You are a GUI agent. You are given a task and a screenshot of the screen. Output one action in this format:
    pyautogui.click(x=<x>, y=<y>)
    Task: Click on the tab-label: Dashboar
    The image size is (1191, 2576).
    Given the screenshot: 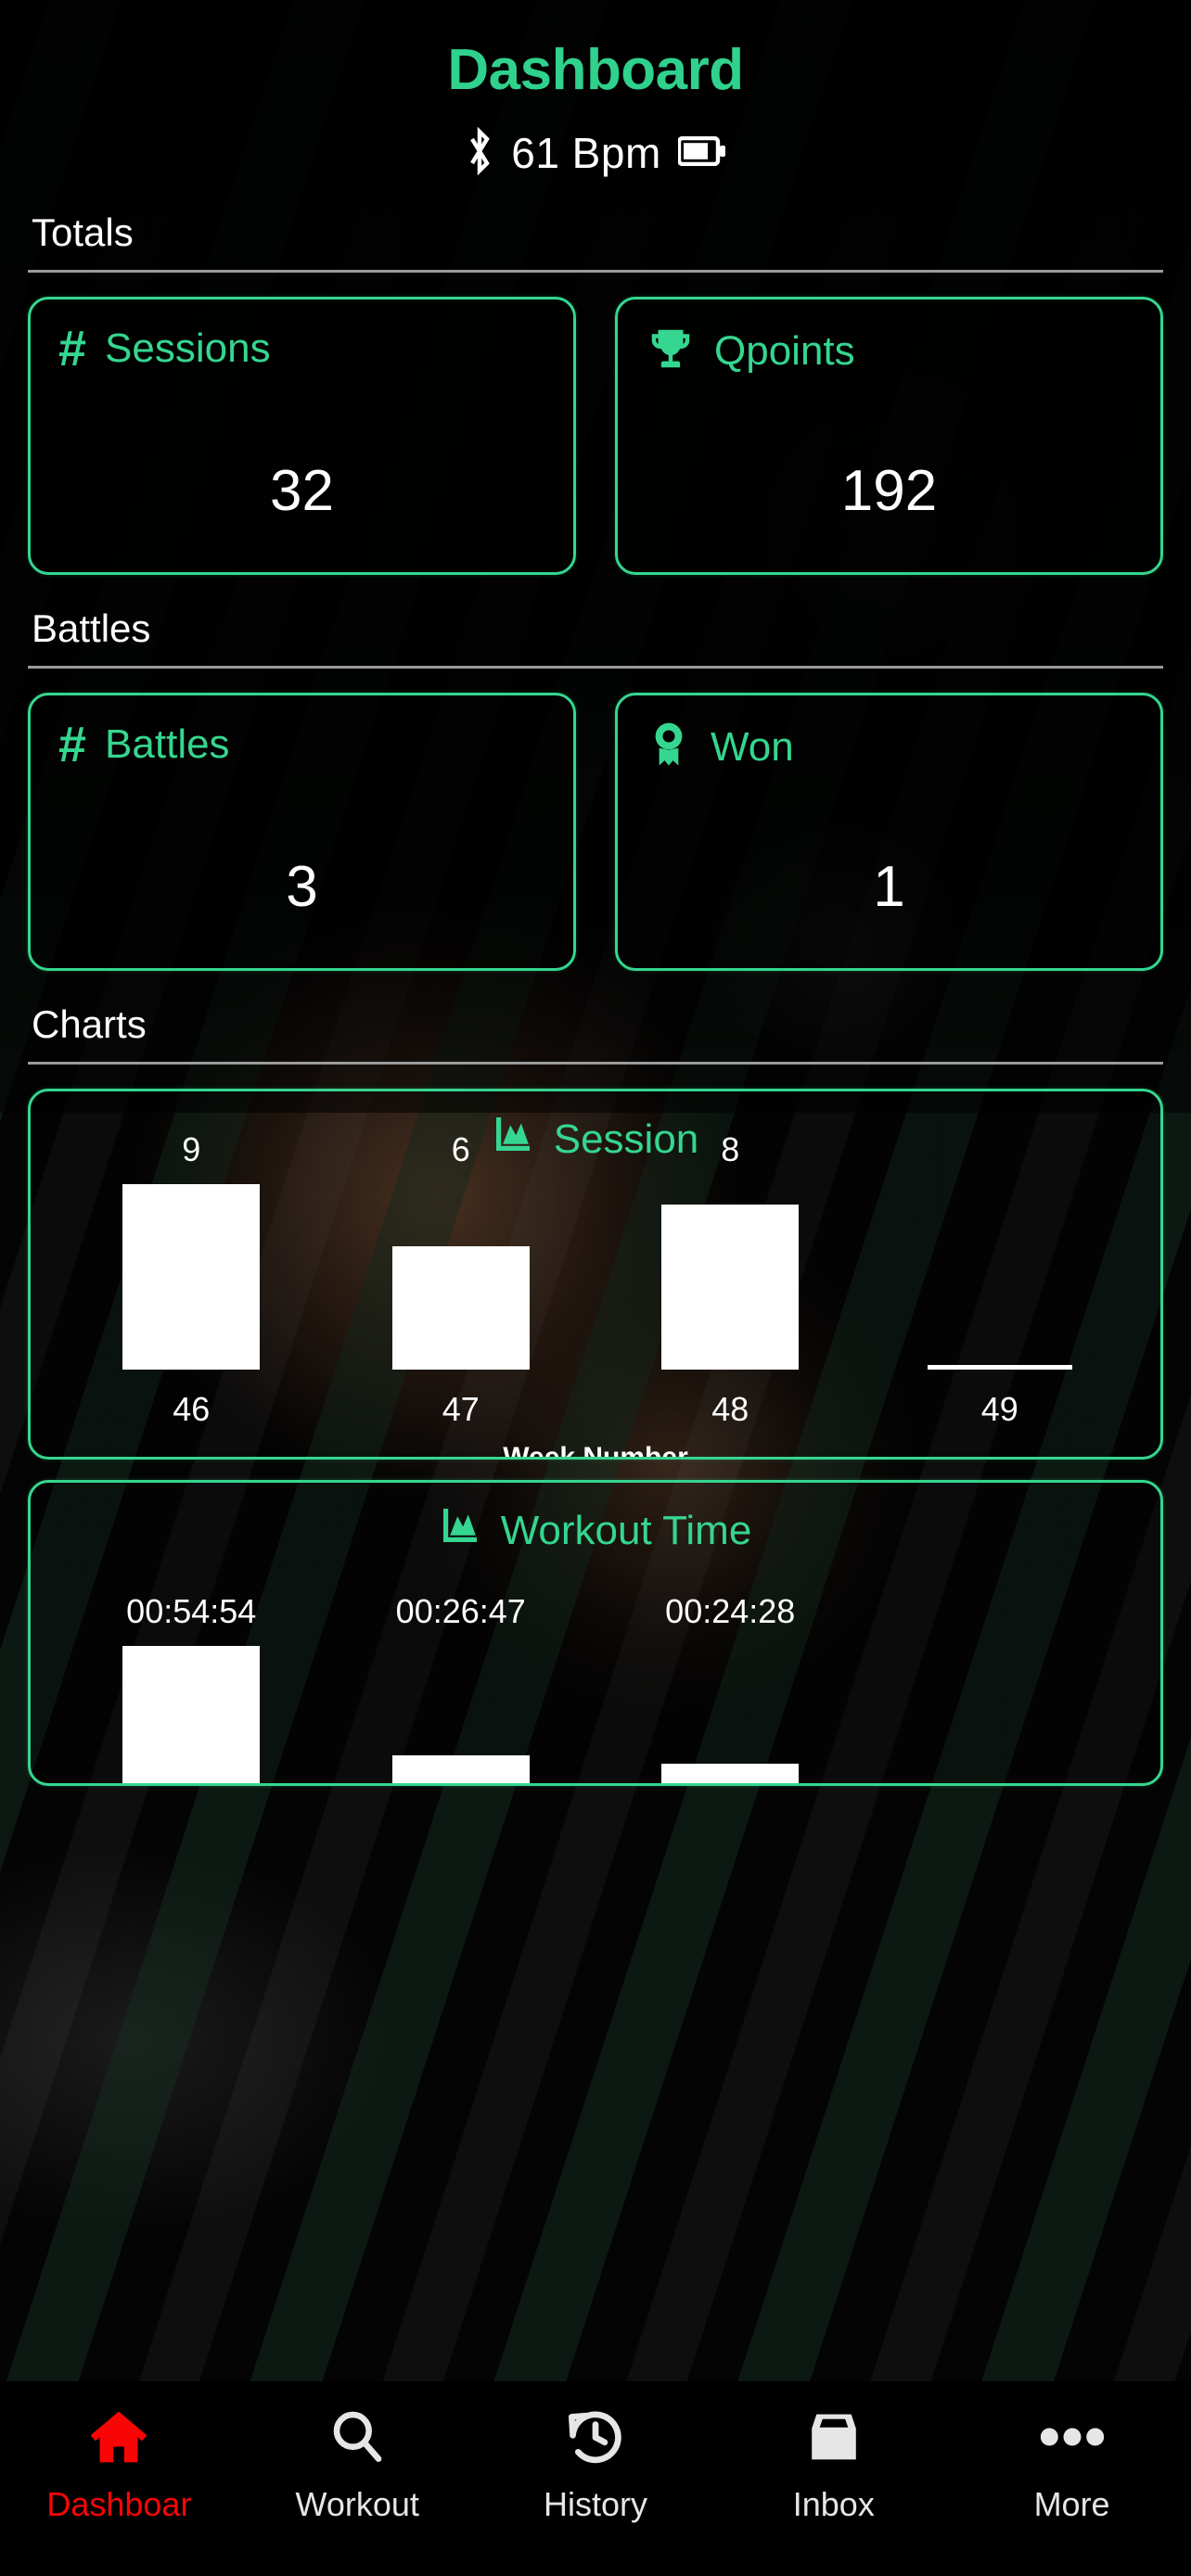 What is the action you would take?
    pyautogui.click(x=119, y=2504)
    